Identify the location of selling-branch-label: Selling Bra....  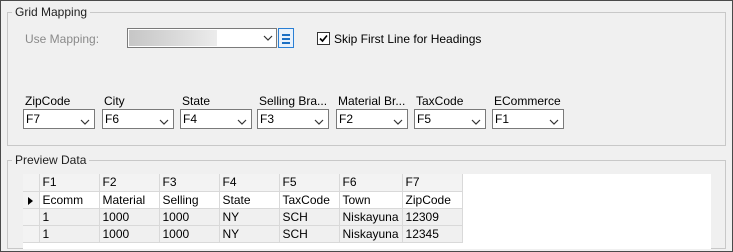
(293, 101).